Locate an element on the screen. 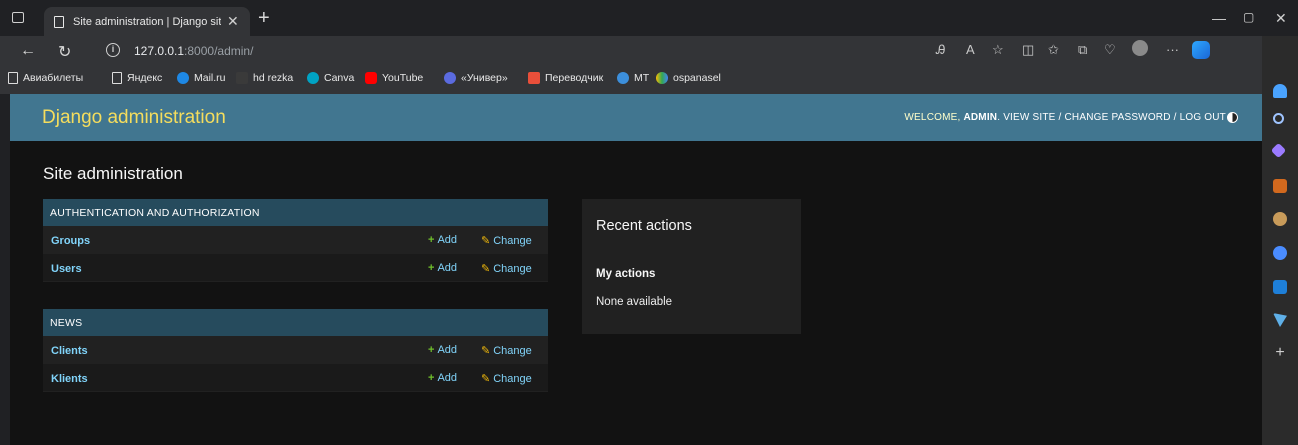 The width and height of the screenshot is (1298, 445). username: ADMIN is located at coordinates (980, 117).